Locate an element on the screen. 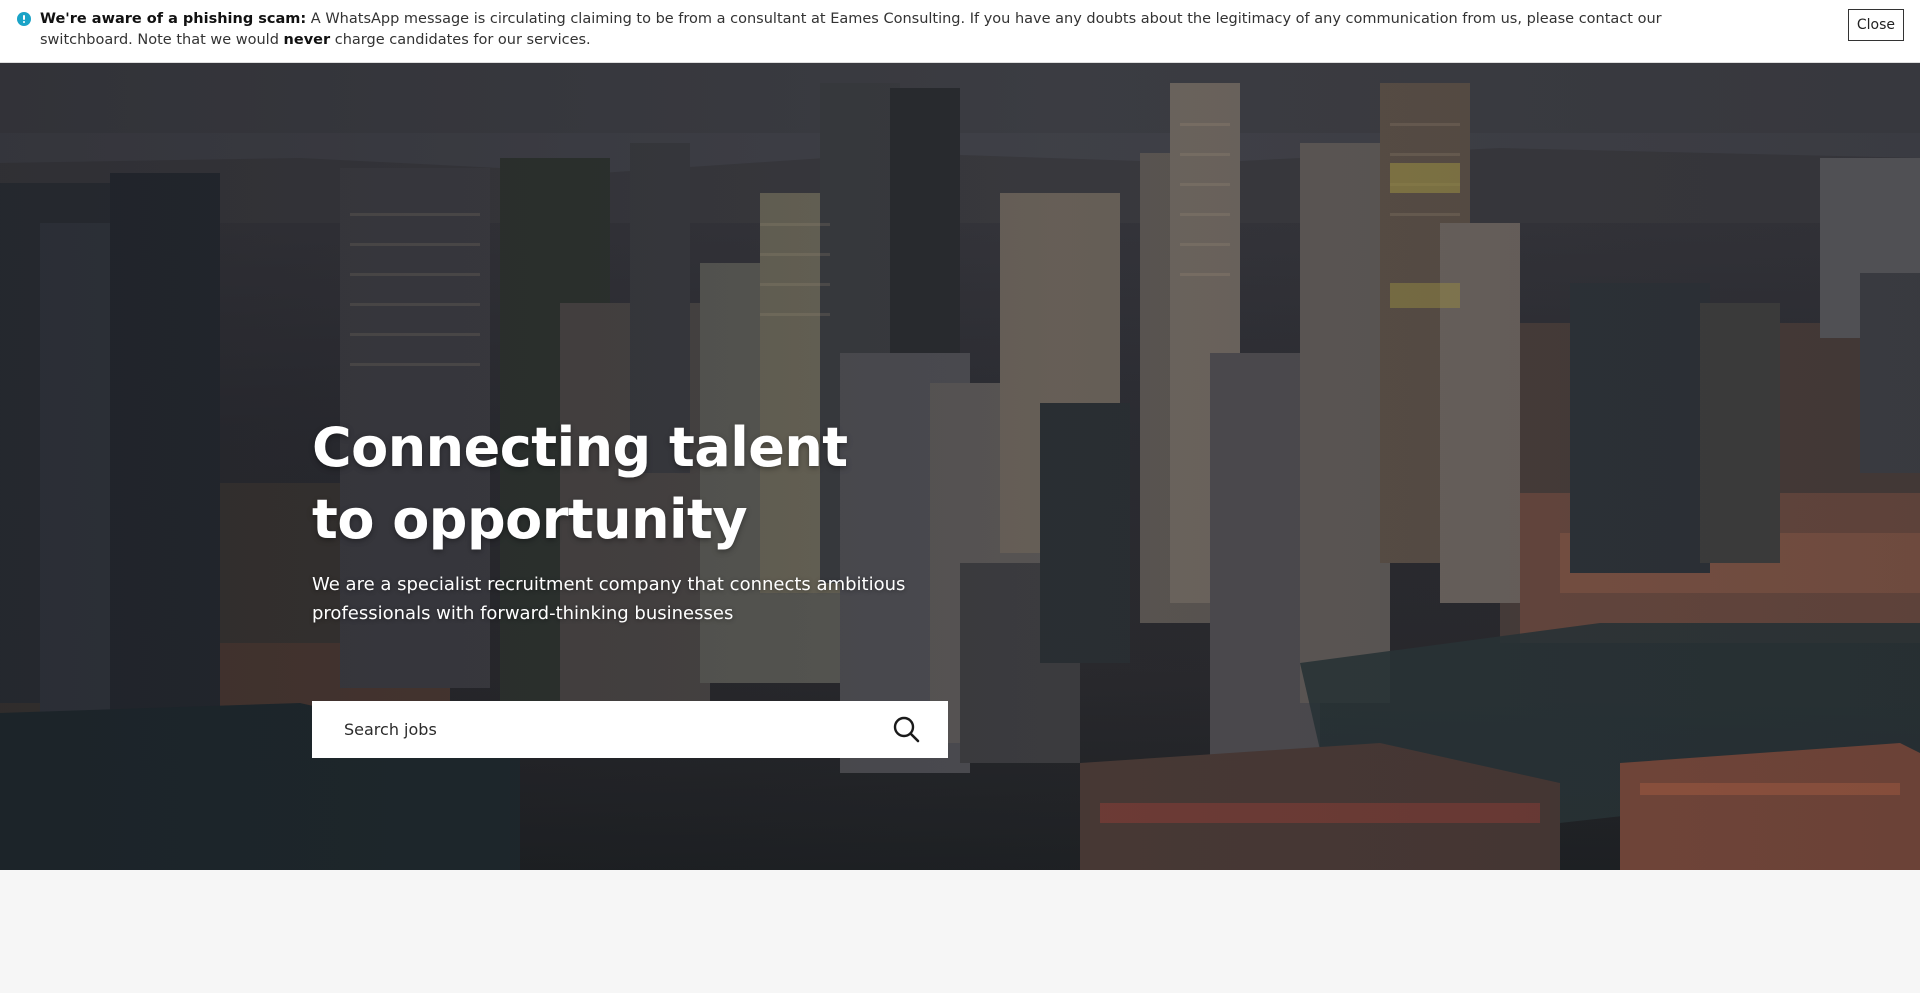 The width and height of the screenshot is (1920, 993). search-icon is located at coordinates (906, 729).